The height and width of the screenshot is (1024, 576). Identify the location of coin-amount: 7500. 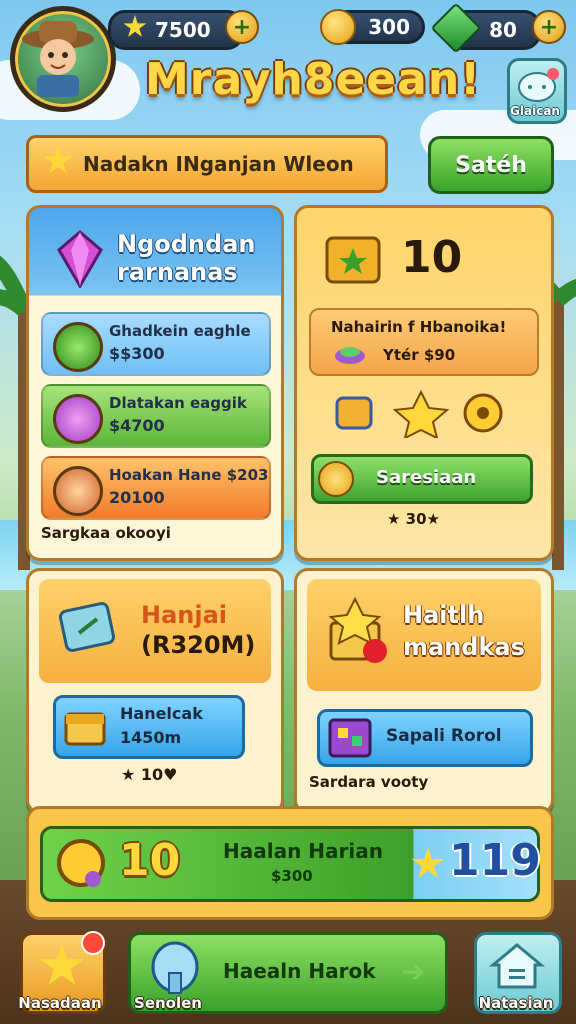
(183, 30).